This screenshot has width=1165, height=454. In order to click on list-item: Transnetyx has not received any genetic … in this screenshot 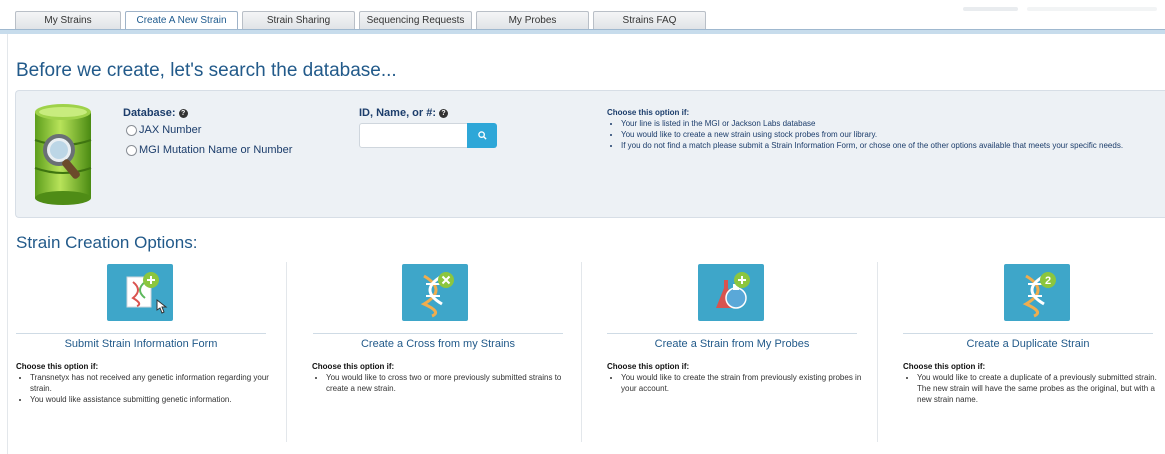, I will do `click(157, 383)`.